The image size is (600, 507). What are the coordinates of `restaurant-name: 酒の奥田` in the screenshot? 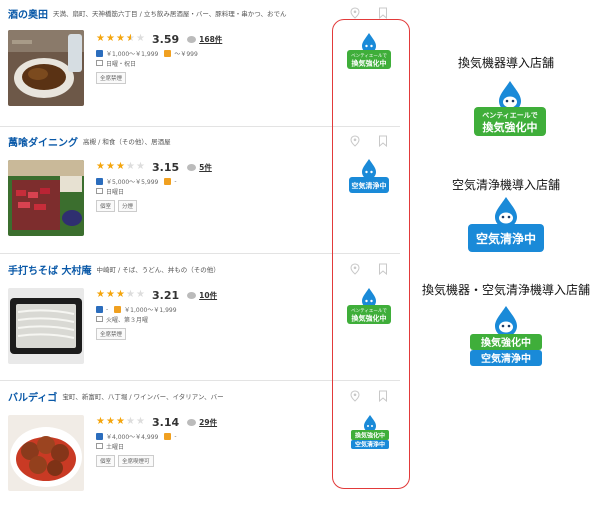 It's located at (28, 13).